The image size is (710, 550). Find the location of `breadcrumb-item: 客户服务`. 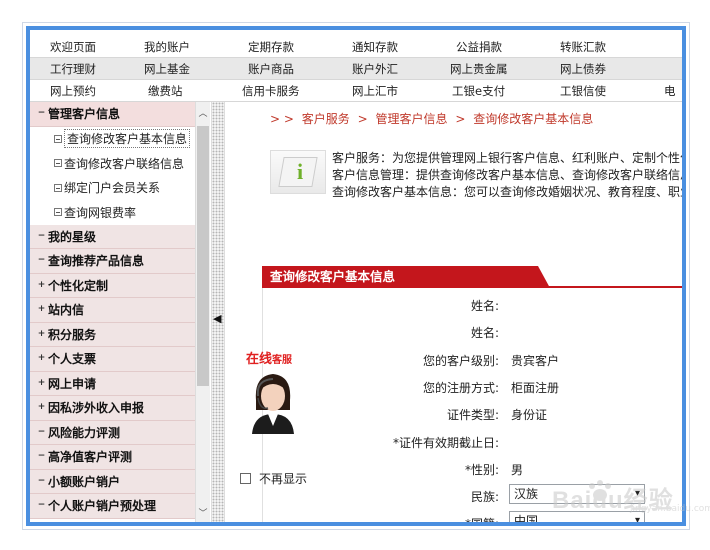

breadcrumb-item: 客户服务 is located at coordinates (326, 119).